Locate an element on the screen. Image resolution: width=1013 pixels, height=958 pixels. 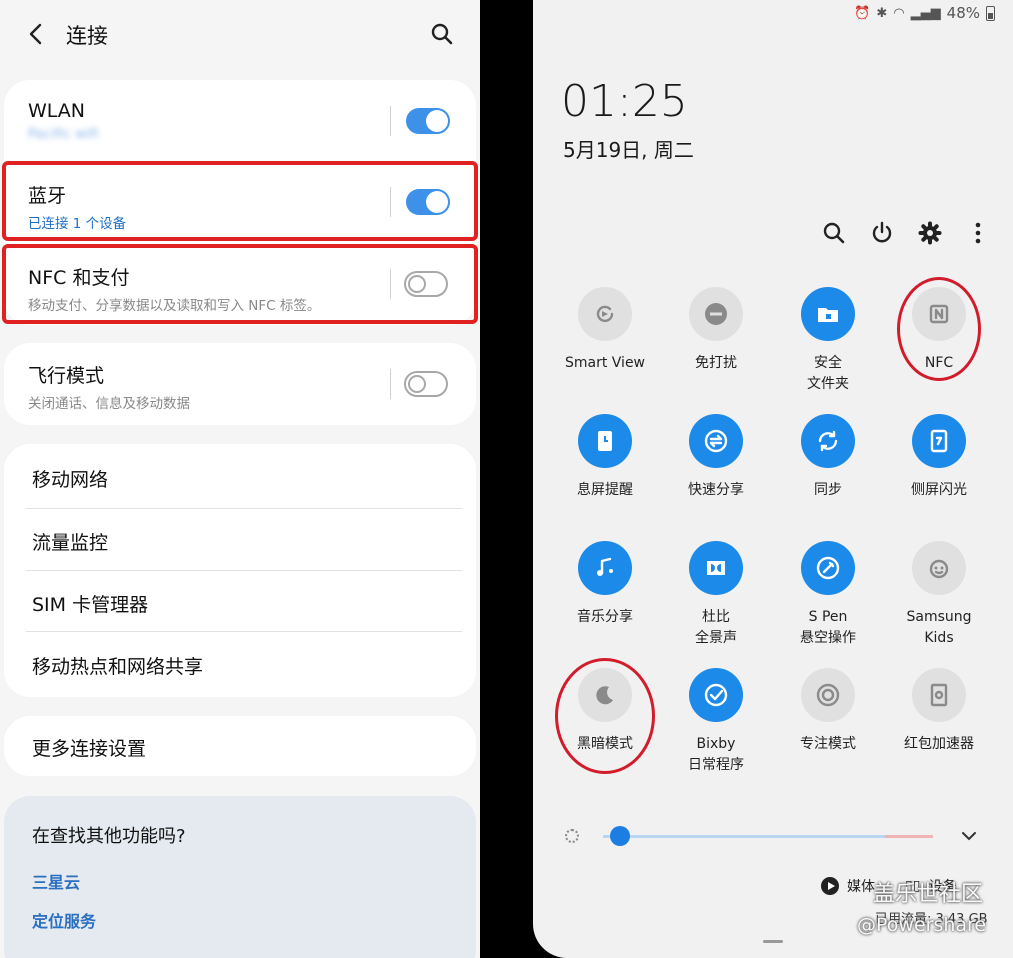
list-item-mobile-network: 移动网络 is located at coordinates (70, 478).